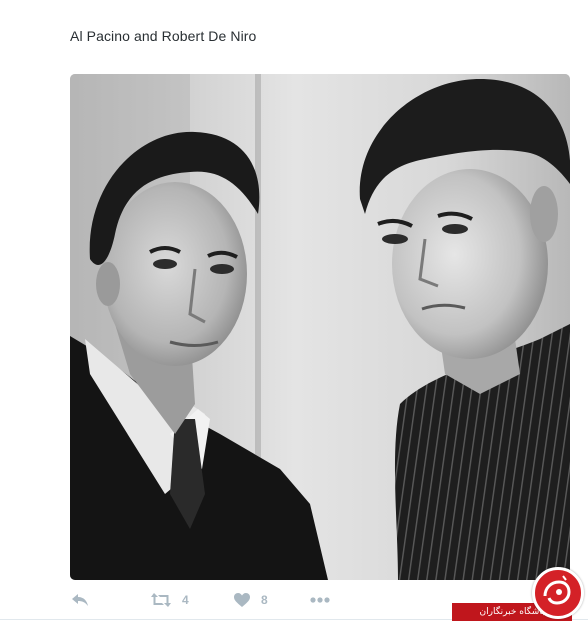 This screenshot has width=588, height=622. What do you see at coordinates (242, 600) in the screenshot?
I see `heart-icon` at bounding box center [242, 600].